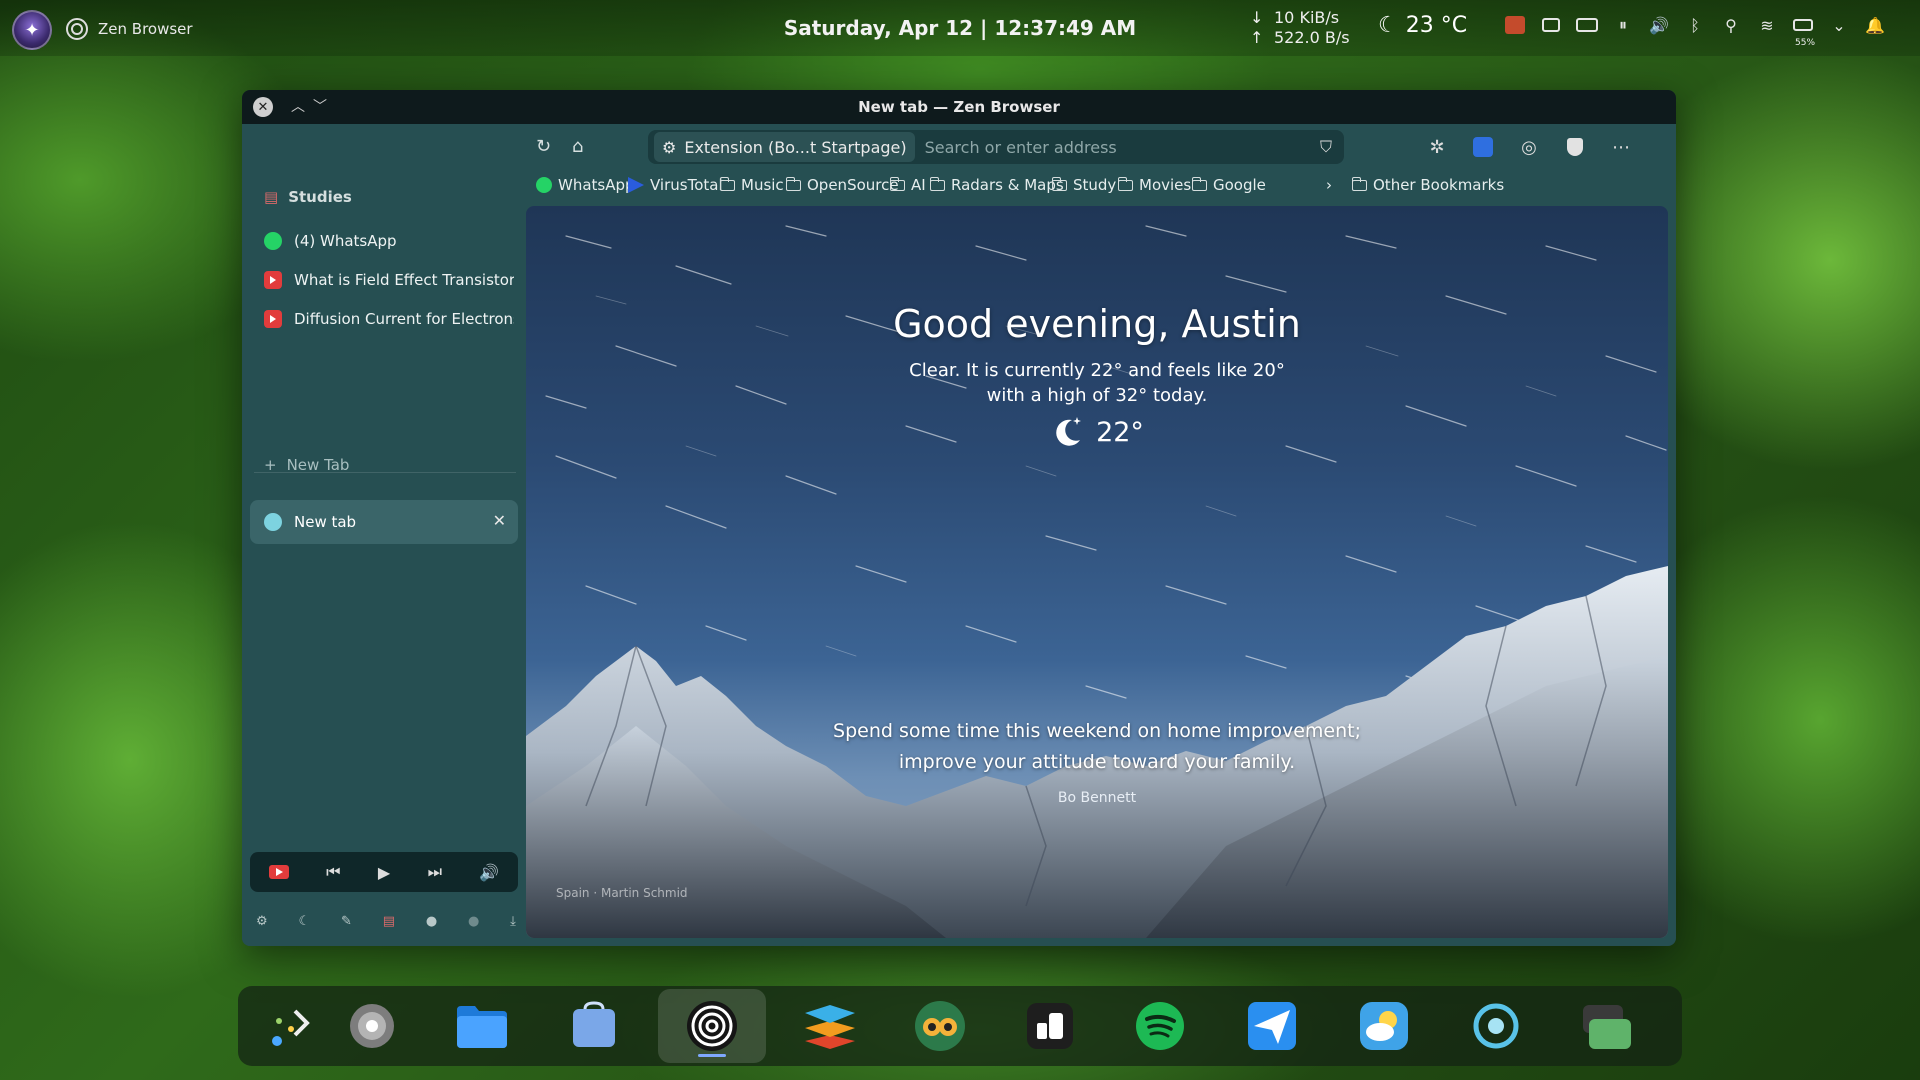  What do you see at coordinates (1228, 185) in the screenshot?
I see `bookmark-folder-google: Google` at bounding box center [1228, 185].